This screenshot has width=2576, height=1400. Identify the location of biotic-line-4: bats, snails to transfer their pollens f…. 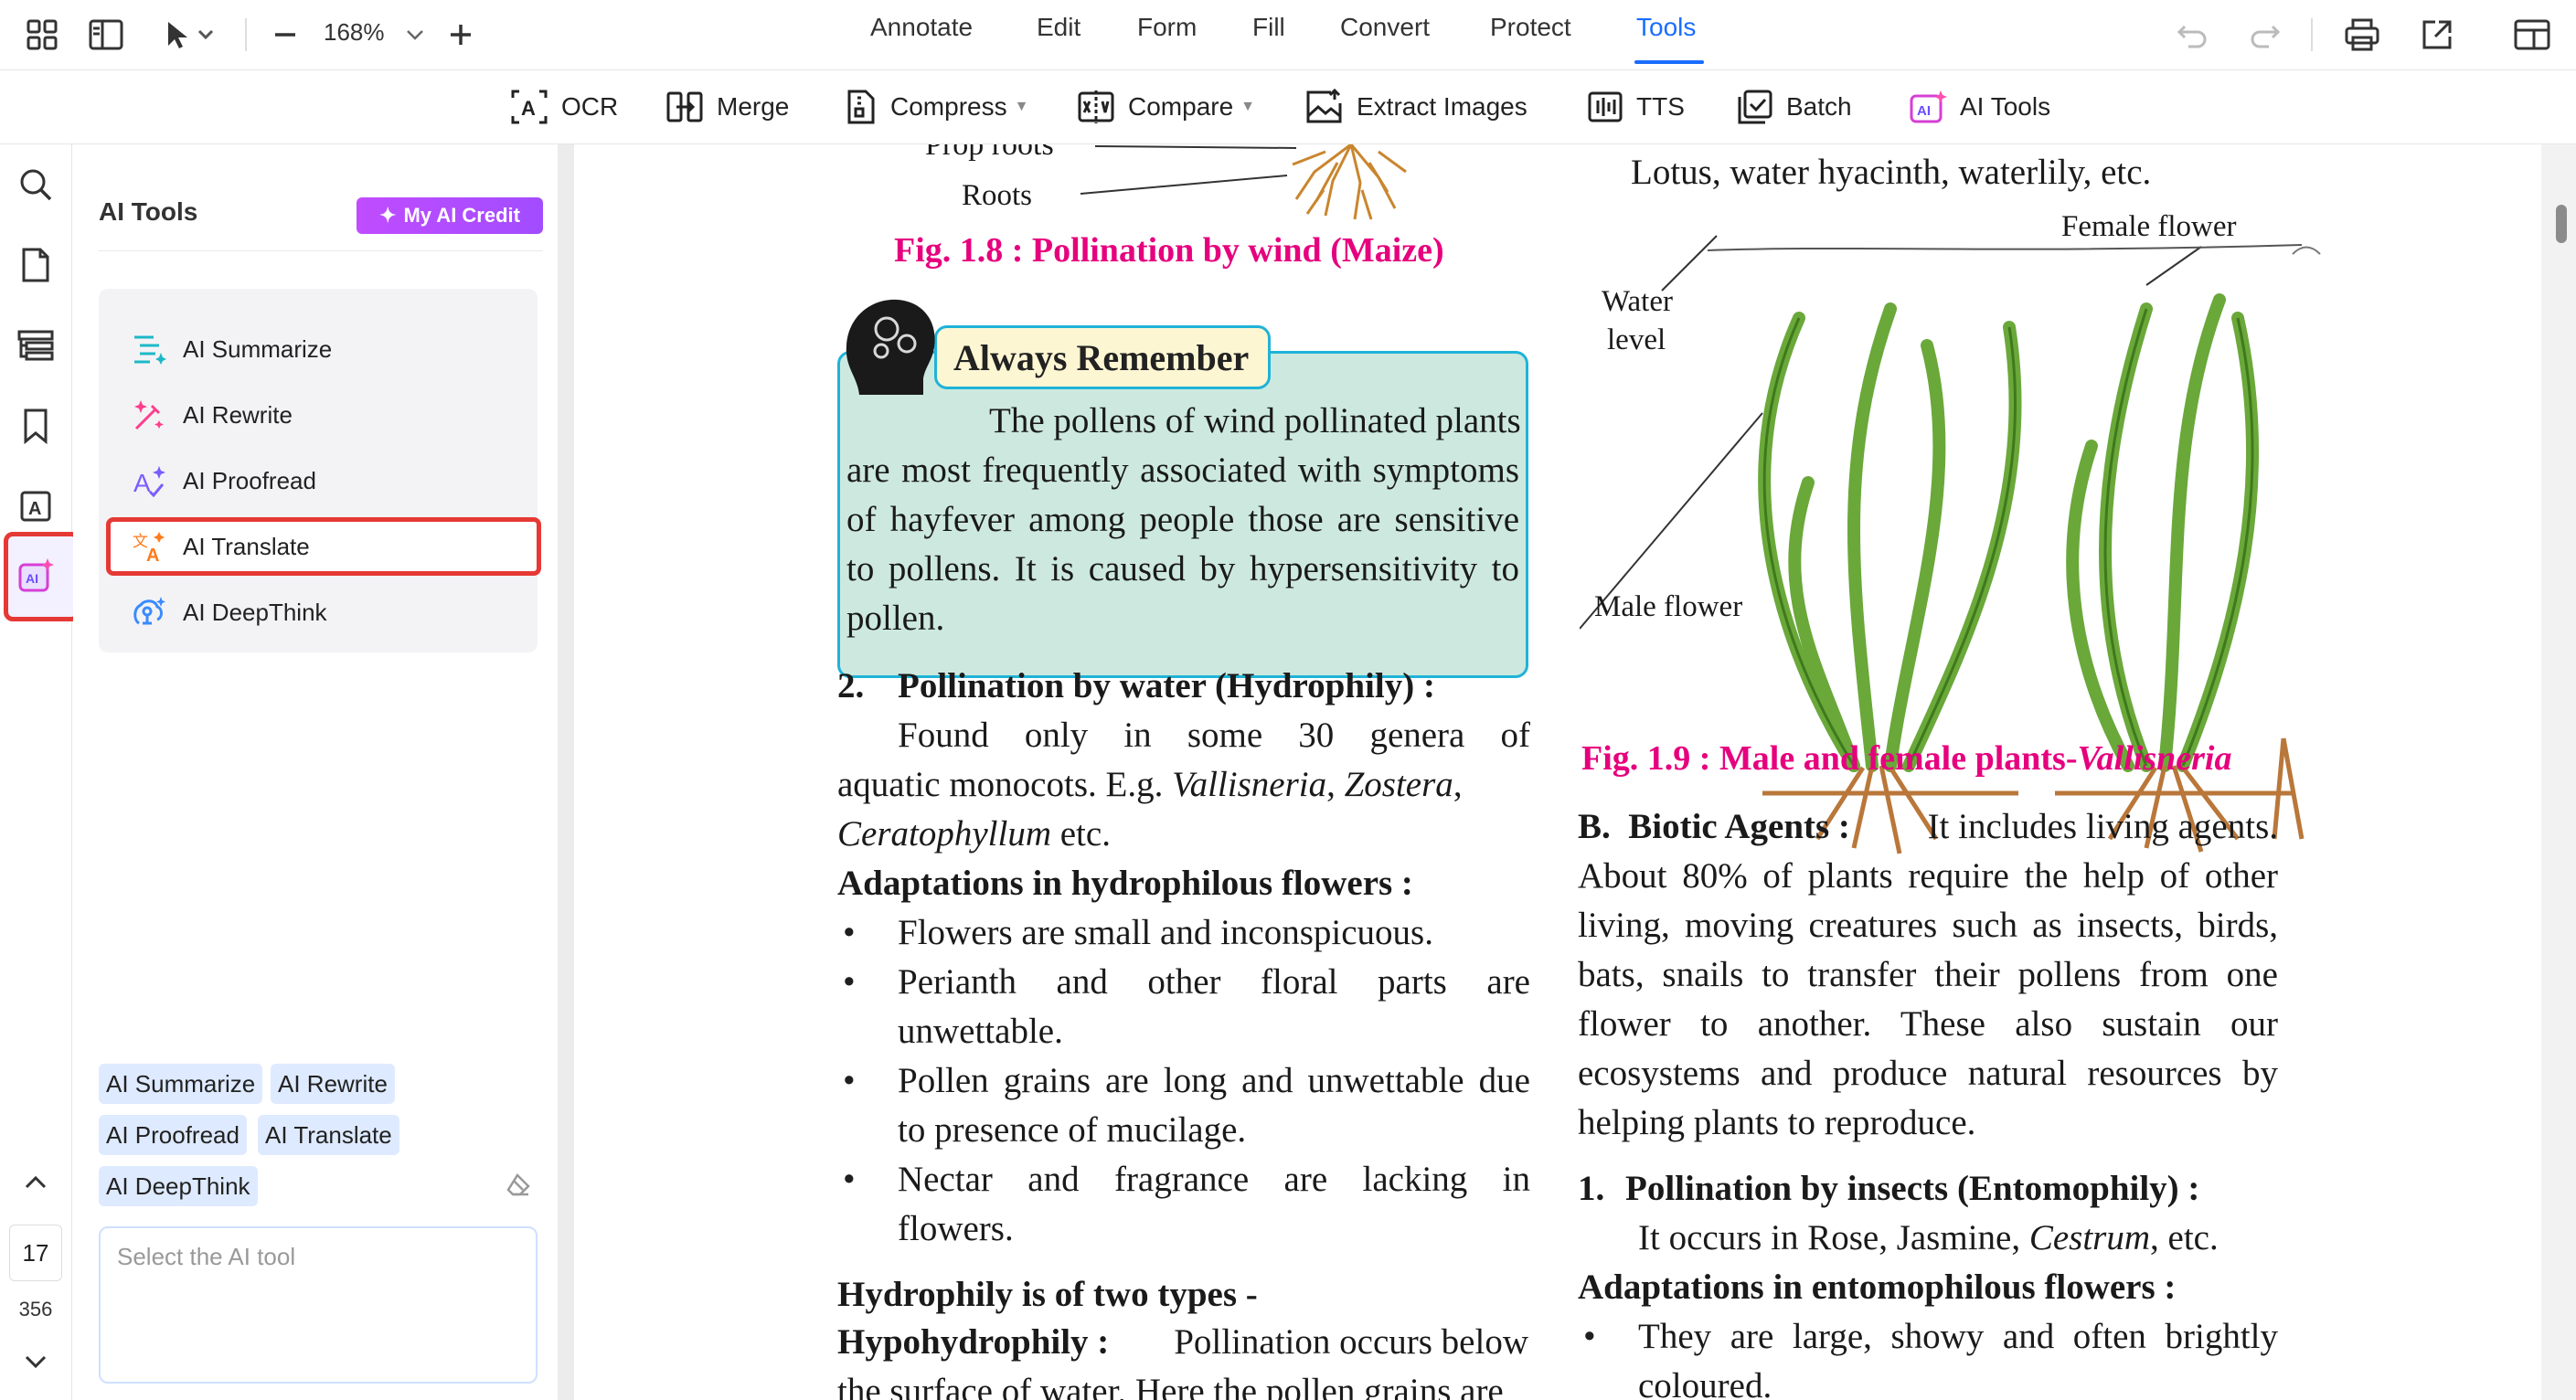
(1928, 974).